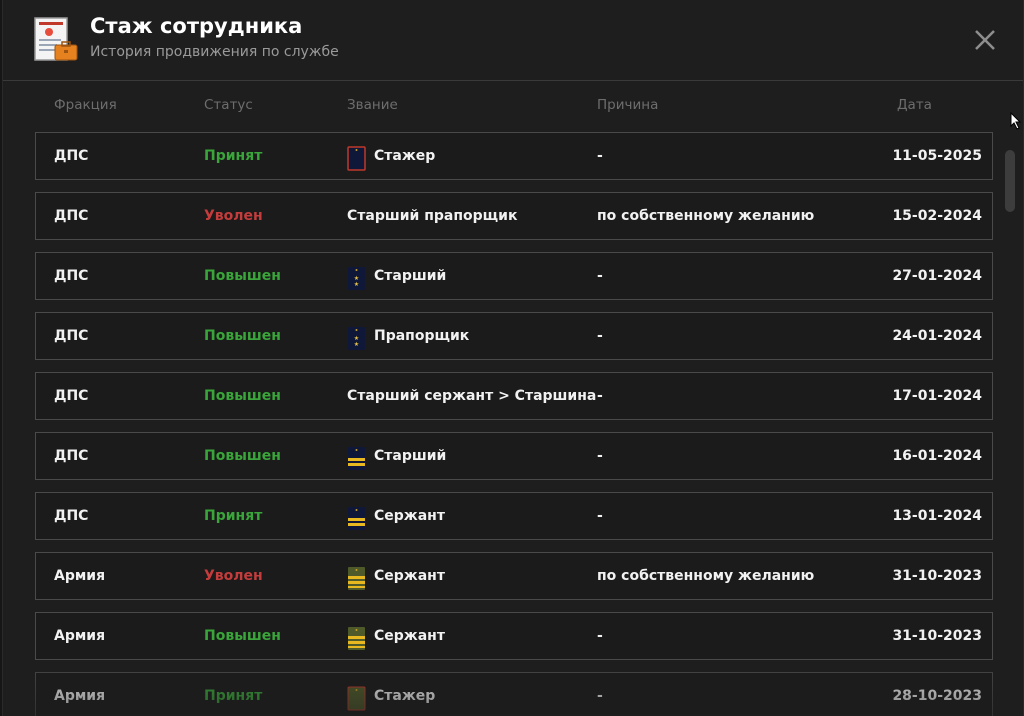 This screenshot has height=716, width=1024. What do you see at coordinates (1010, 181) in the screenshot?
I see `scrollbar-thumb` at bounding box center [1010, 181].